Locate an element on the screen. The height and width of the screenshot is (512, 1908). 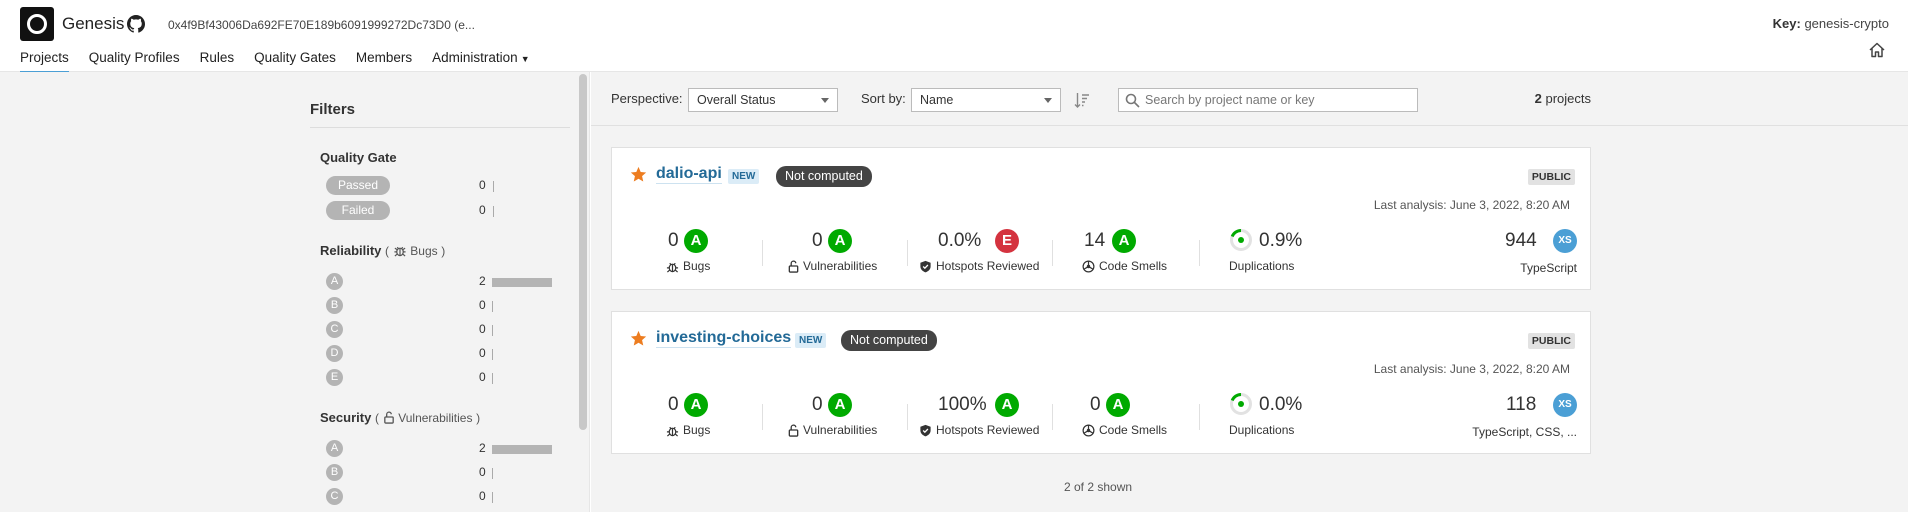
facet-row-passed: Passed 0 is located at coordinates (446, 186).